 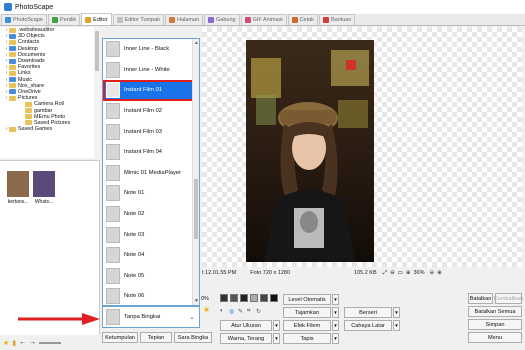 I want to click on sharpen-button: Tajamkan, so click(x=307, y=312).